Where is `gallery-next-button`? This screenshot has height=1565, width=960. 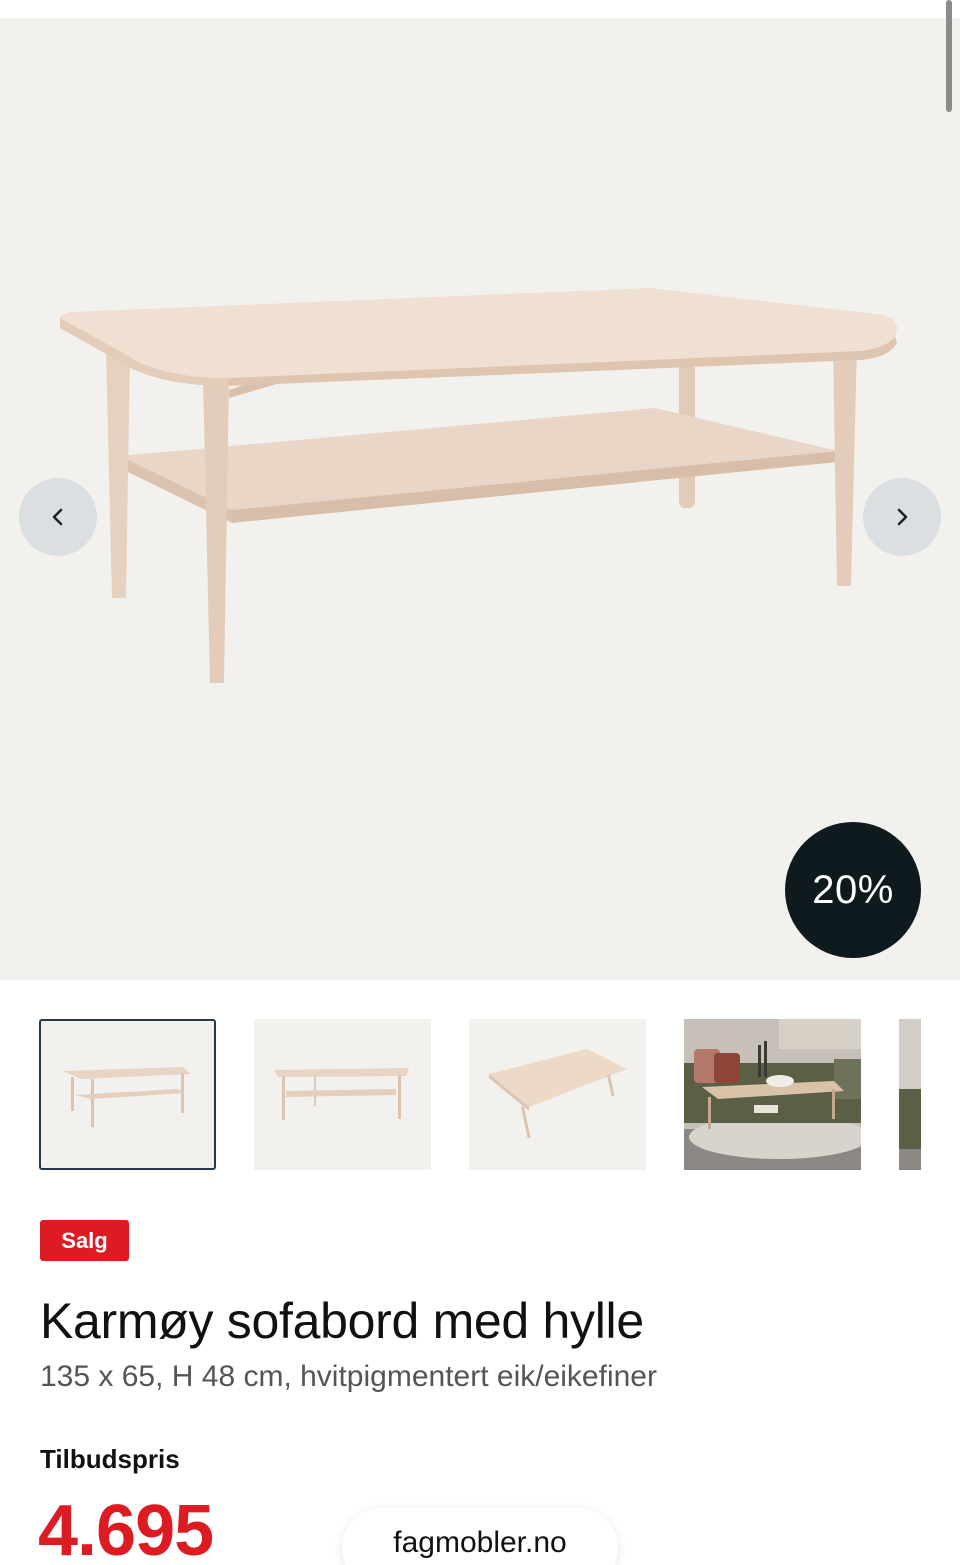
gallery-next-button is located at coordinates (902, 517).